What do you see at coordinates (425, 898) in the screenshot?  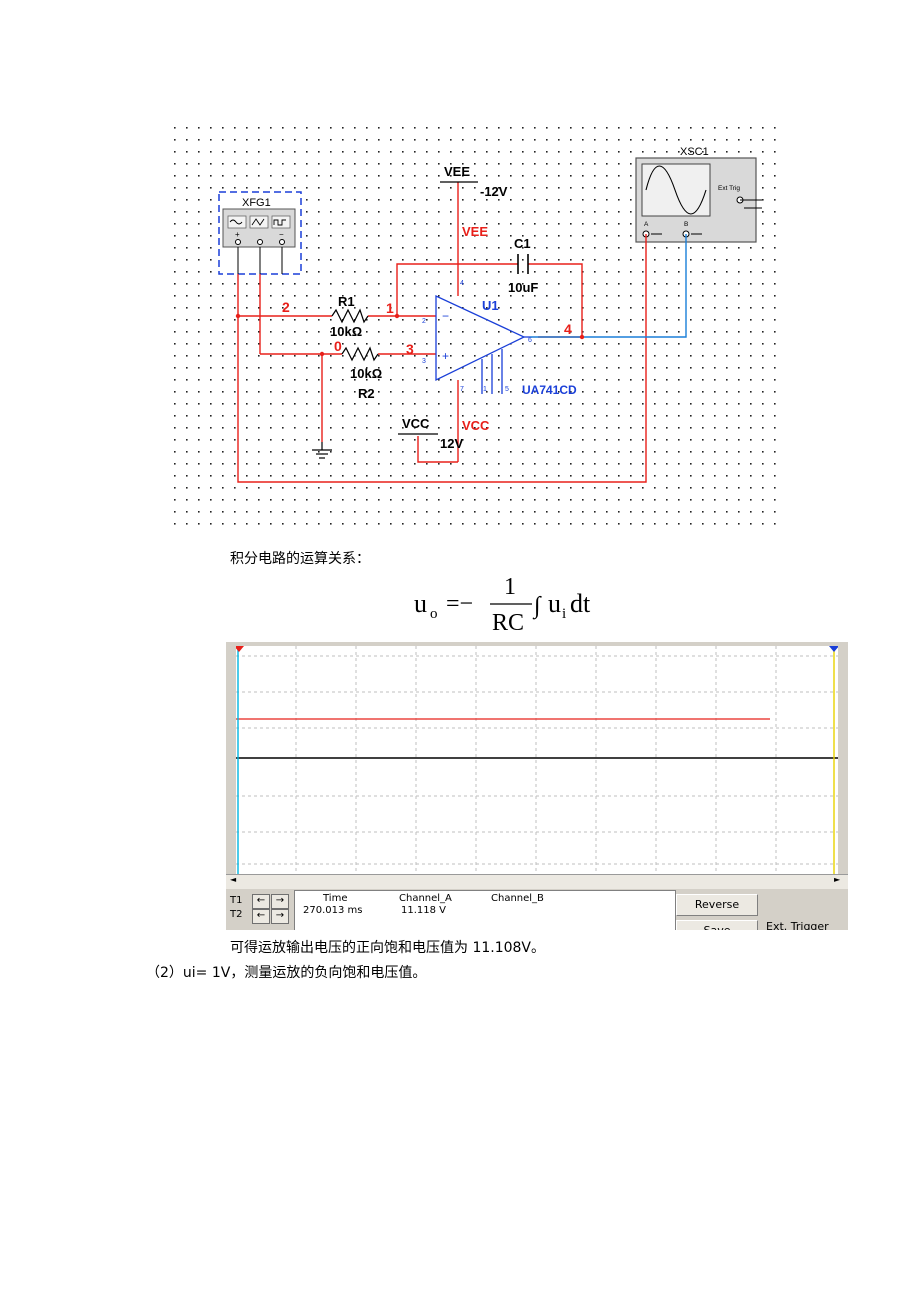 I see `col-channel-a-header: Channel_A` at bounding box center [425, 898].